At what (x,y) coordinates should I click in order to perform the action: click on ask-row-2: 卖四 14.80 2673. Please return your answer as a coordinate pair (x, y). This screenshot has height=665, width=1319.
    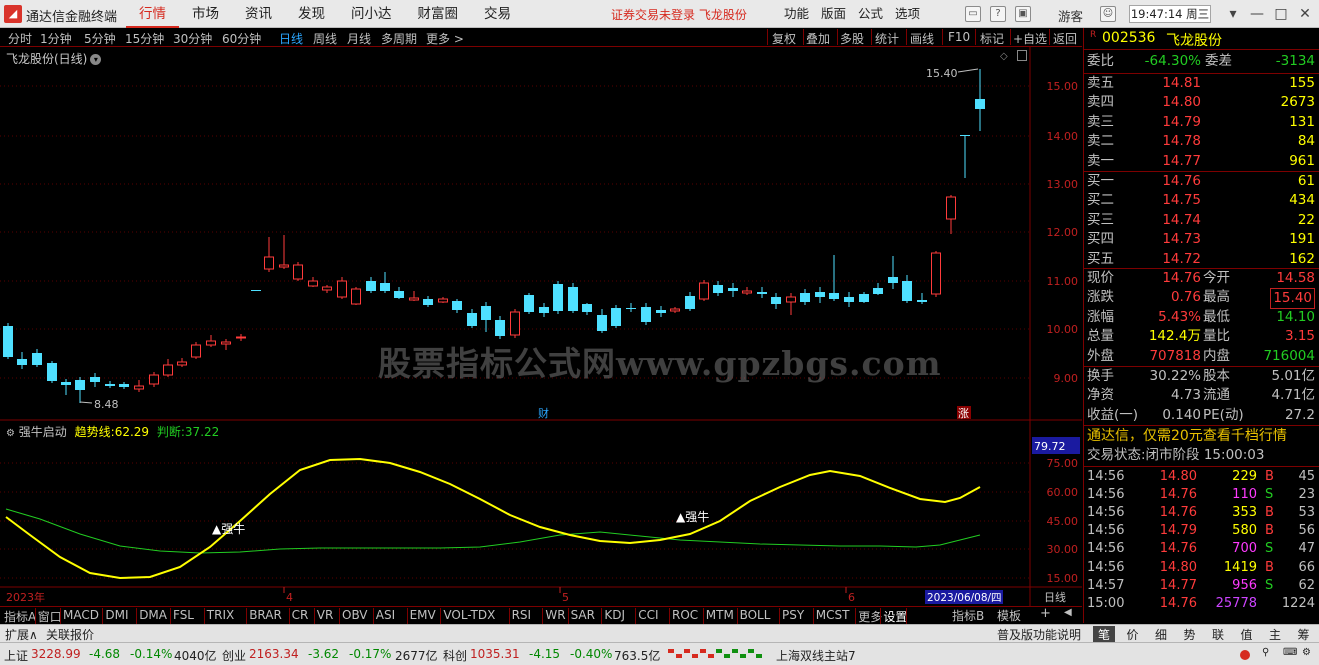
    Looking at the image, I should click on (1202, 102).